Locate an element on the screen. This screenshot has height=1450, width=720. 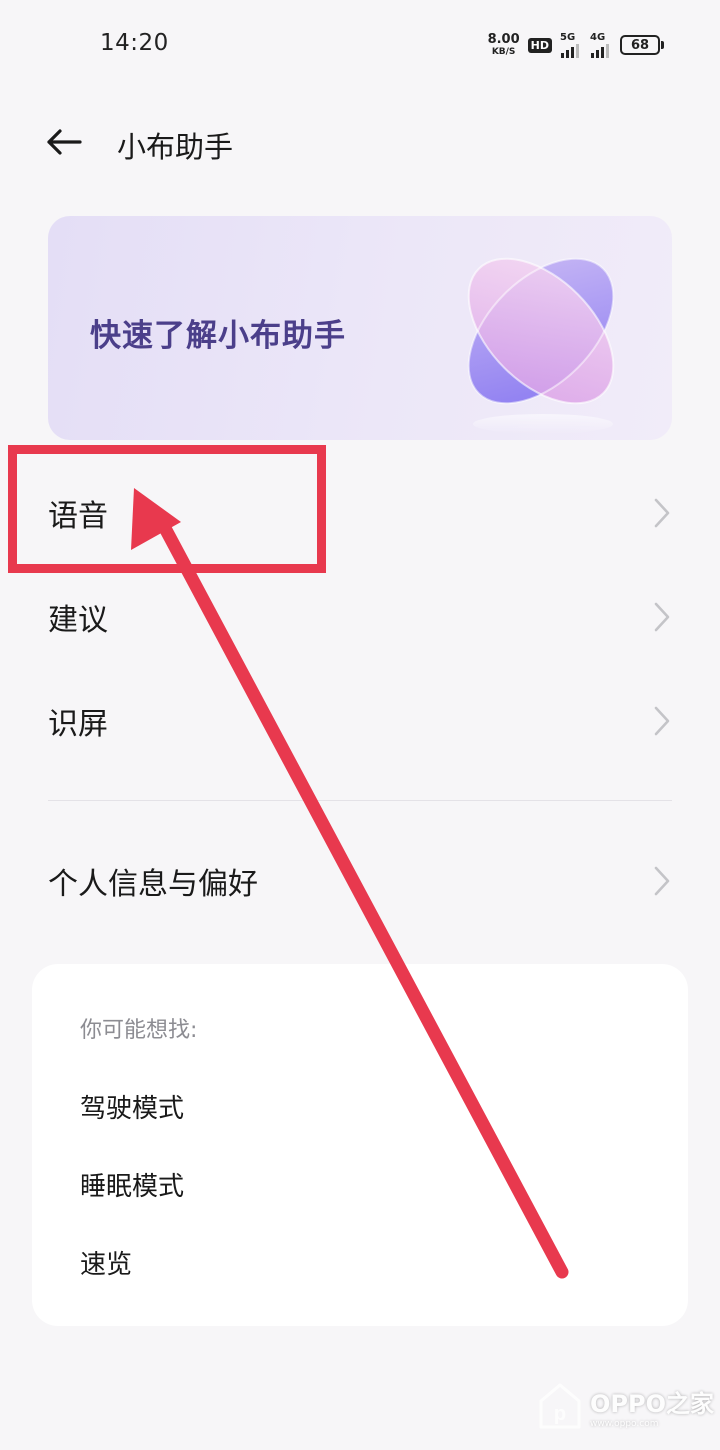
watermark-url: www.oppo.com is located at coordinates (624, 1423).